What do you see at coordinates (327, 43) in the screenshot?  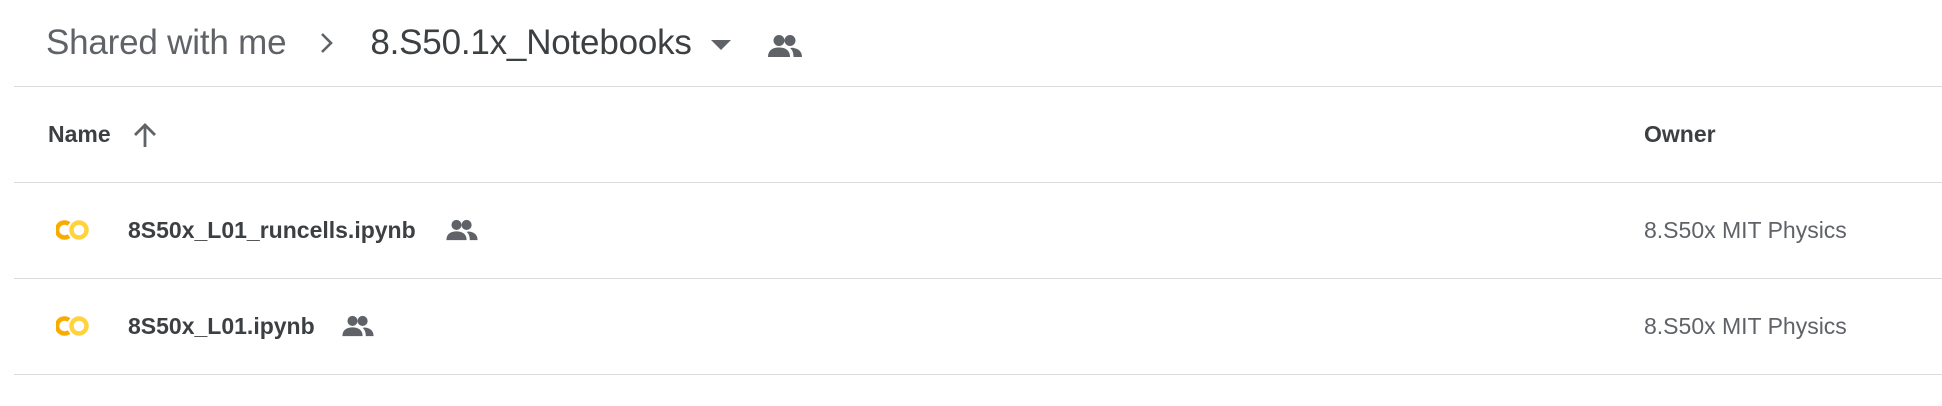 I see `chevron-right-icon` at bounding box center [327, 43].